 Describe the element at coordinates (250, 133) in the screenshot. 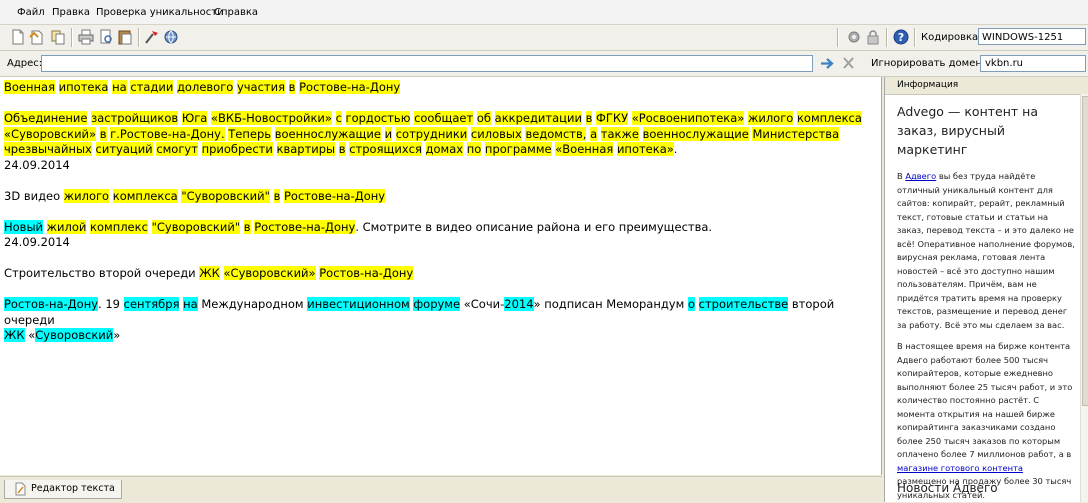

I see `matched-word: Теперь` at that location.